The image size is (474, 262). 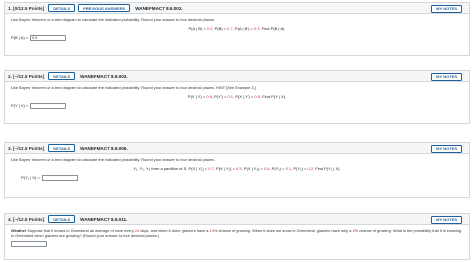 What do you see at coordinates (104, 148) in the screenshot?
I see `question-3-id: WANEFMAC7 8.6.006.` at bounding box center [104, 148].